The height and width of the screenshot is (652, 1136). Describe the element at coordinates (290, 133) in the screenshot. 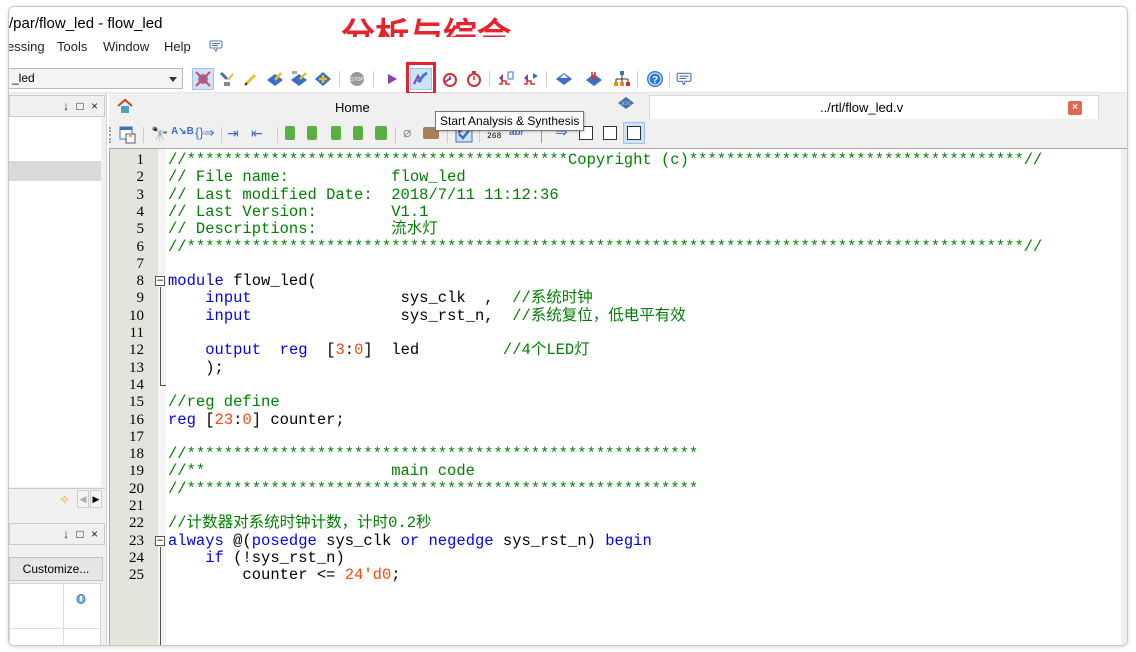

I see `toggle-bookmark-icon` at that location.